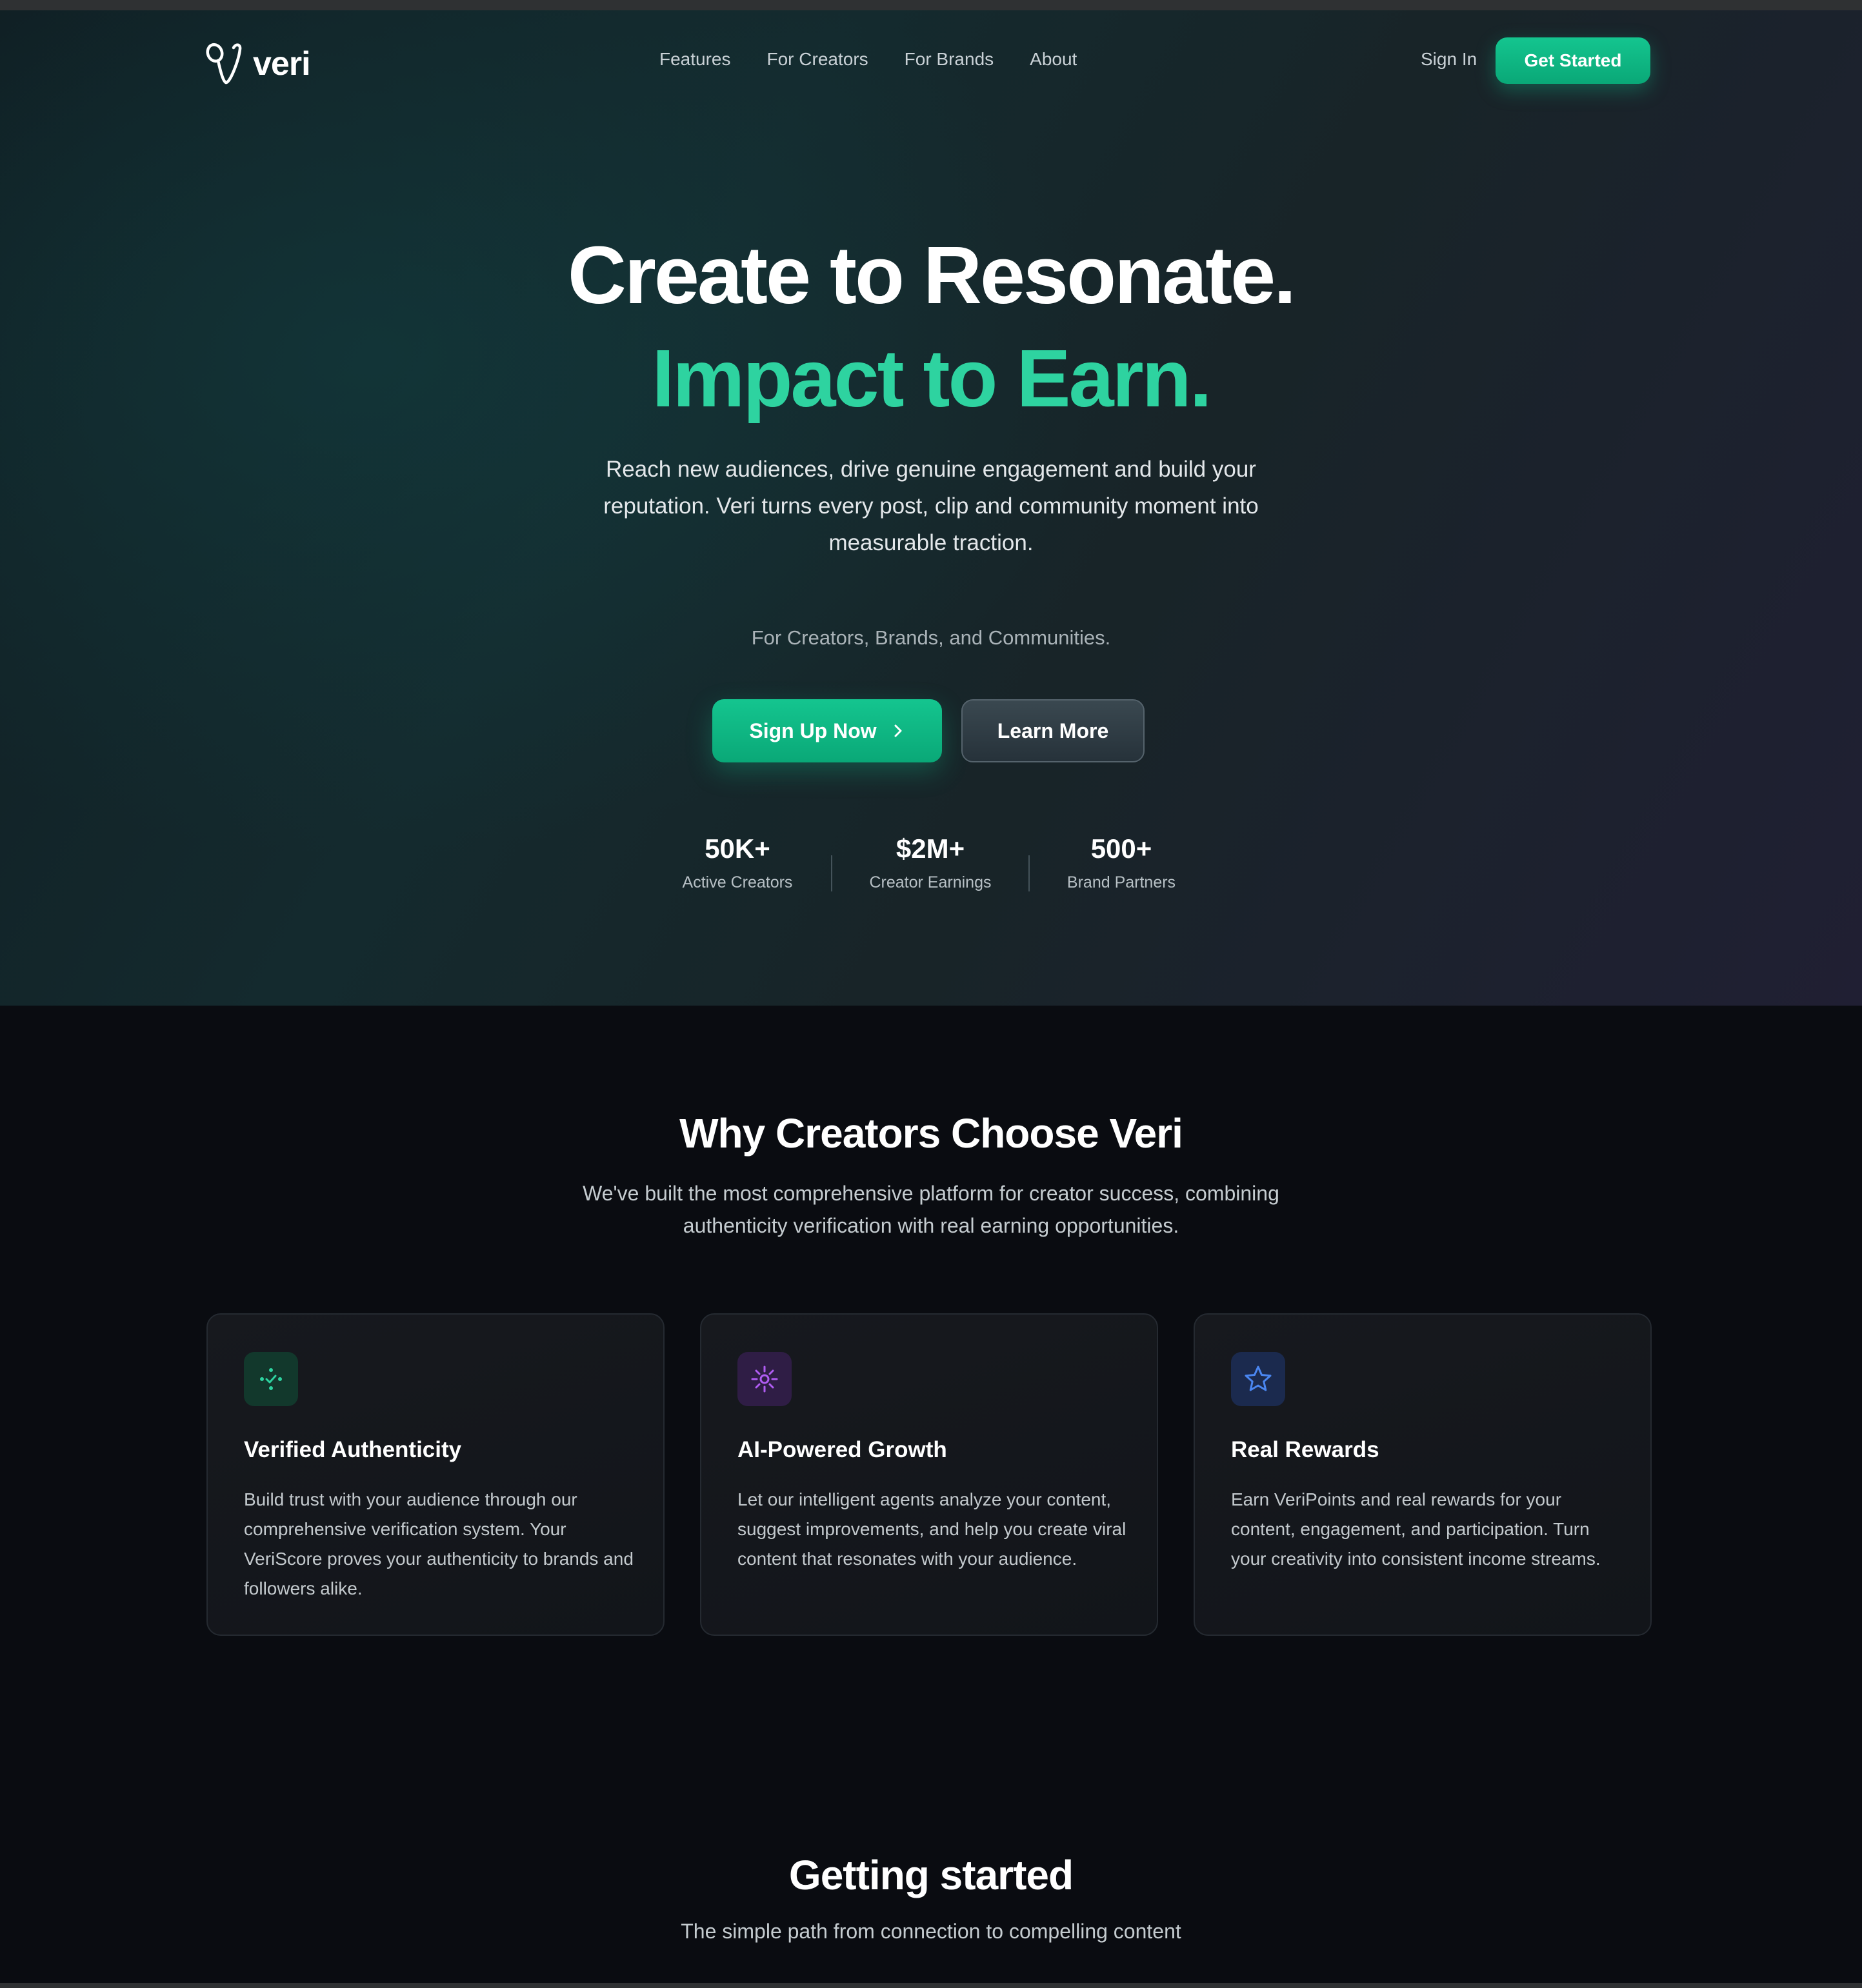 The width and height of the screenshot is (1862, 1988). I want to click on get-started-button: Get Started, so click(1573, 60).